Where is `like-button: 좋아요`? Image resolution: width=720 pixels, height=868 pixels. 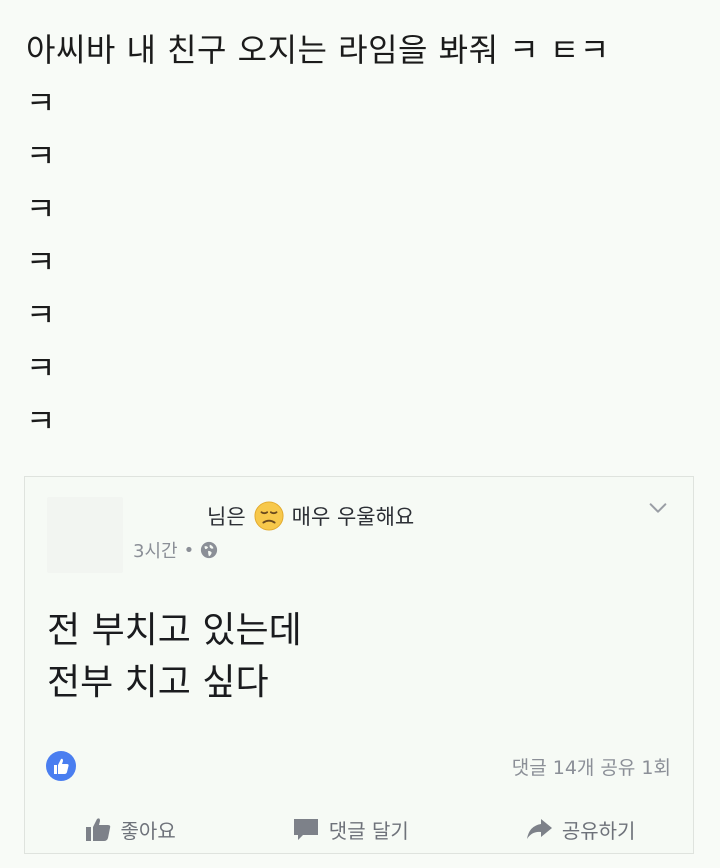
like-button: 좋아요 is located at coordinates (129, 829).